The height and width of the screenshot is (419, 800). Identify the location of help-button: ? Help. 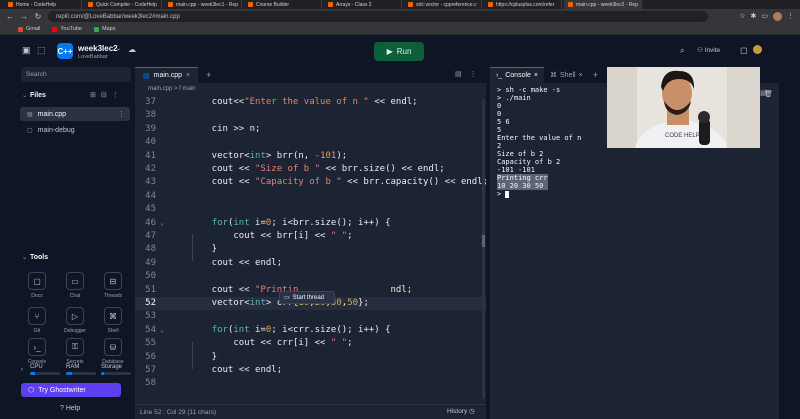
(70, 408).